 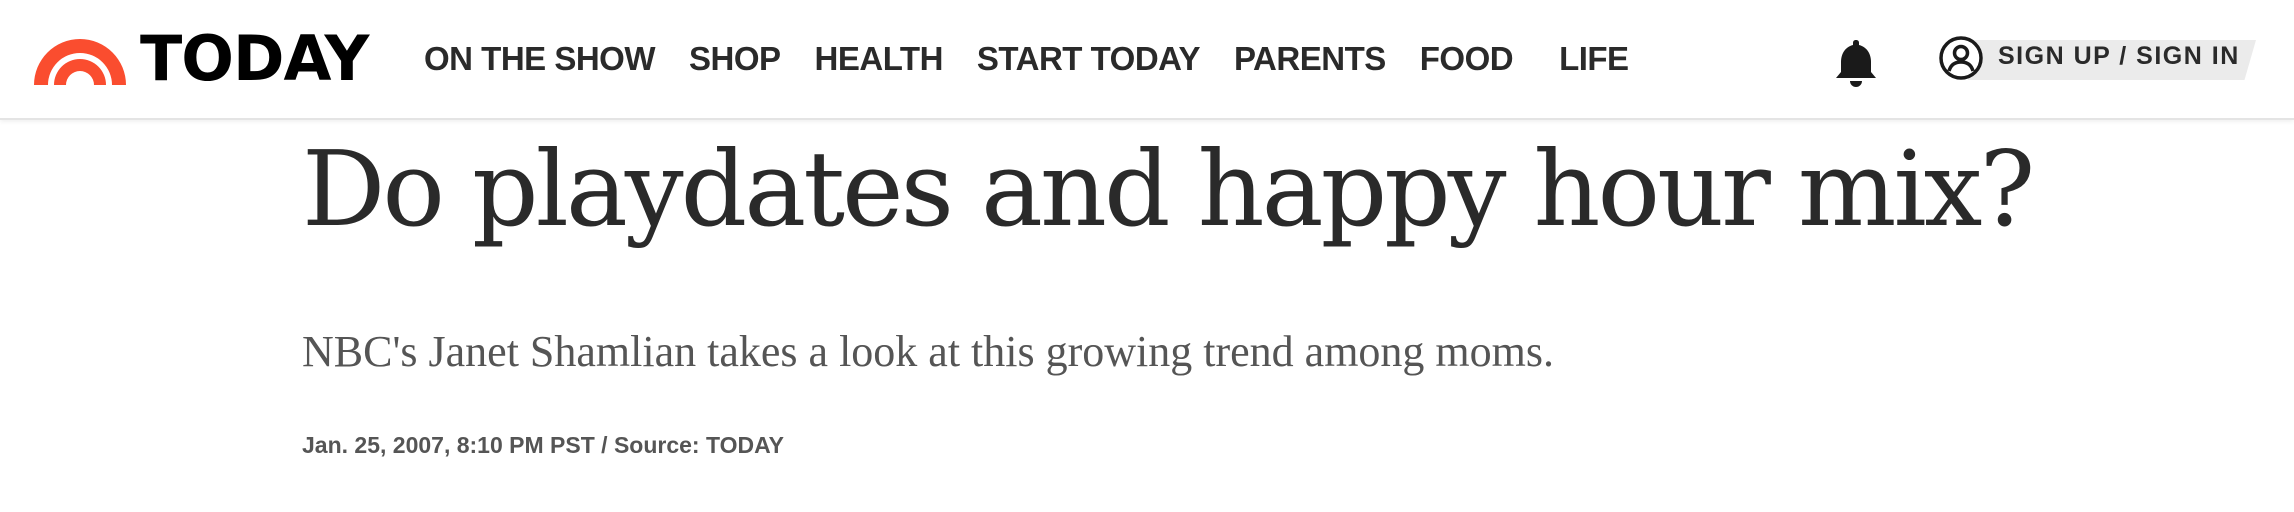 What do you see at coordinates (1594, 59) in the screenshot?
I see `nav-item-life: LIFE` at bounding box center [1594, 59].